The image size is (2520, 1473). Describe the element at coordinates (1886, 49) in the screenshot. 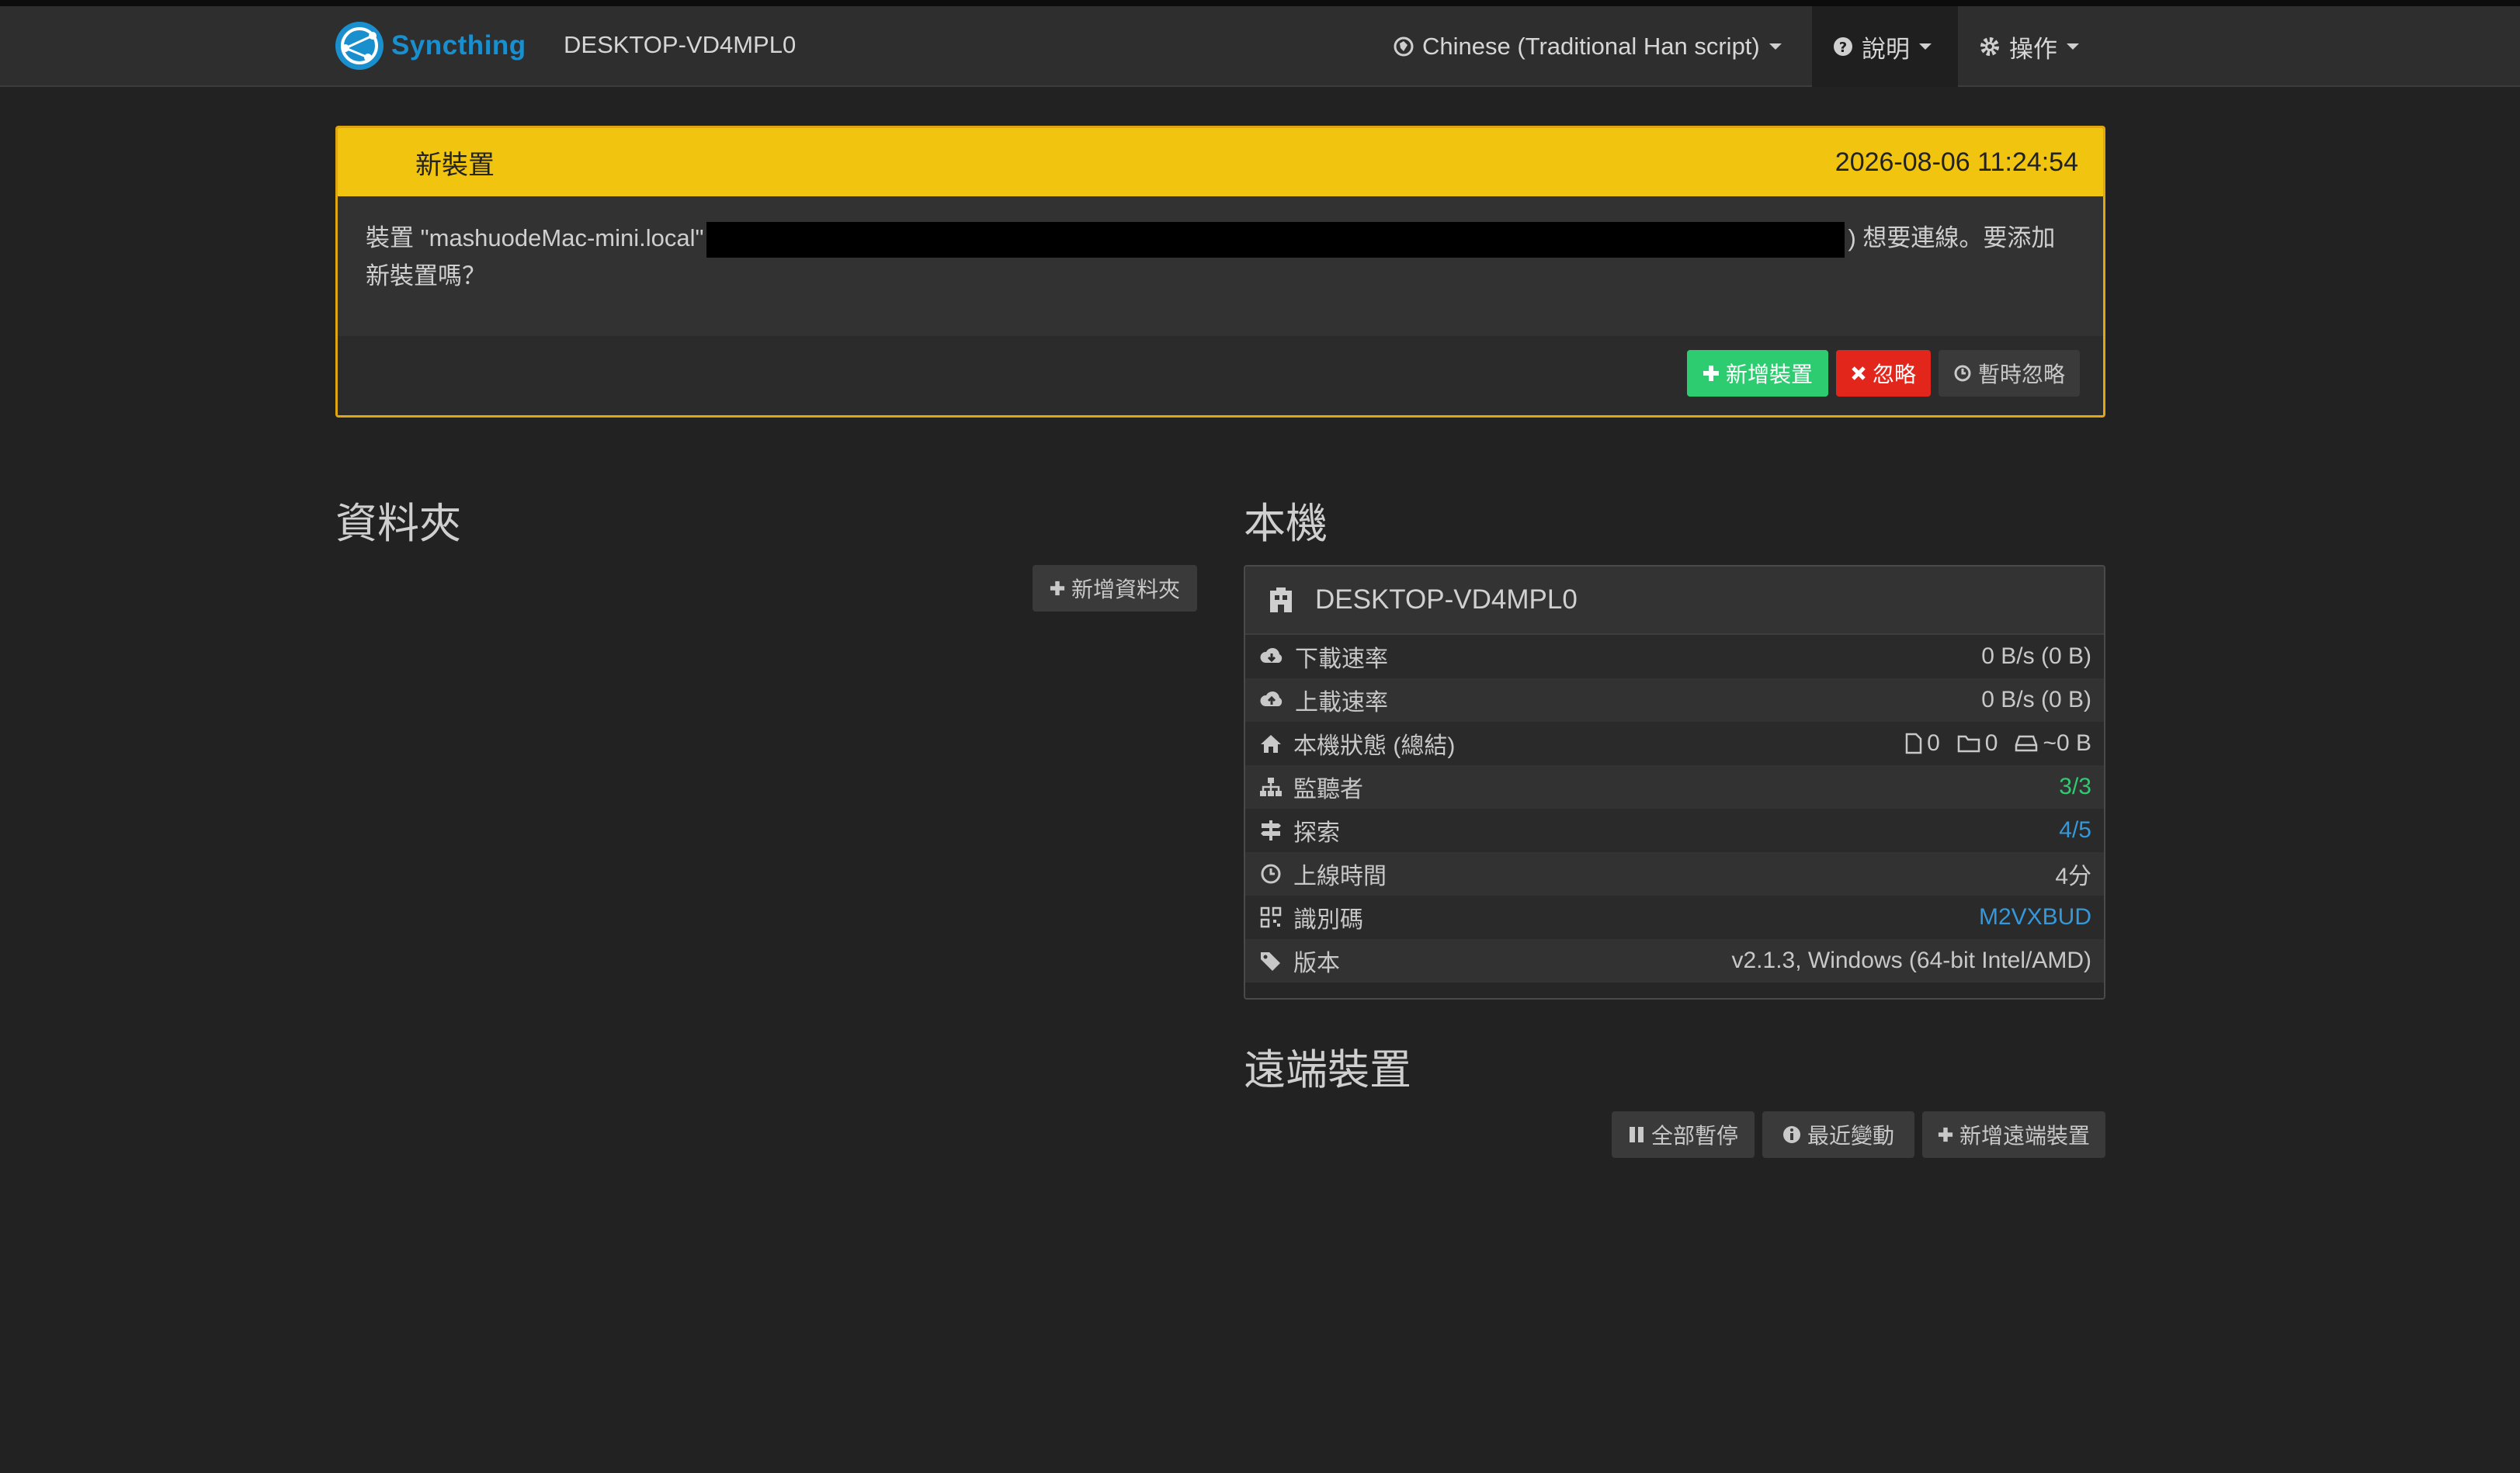

I see `help-label: 說明` at that location.